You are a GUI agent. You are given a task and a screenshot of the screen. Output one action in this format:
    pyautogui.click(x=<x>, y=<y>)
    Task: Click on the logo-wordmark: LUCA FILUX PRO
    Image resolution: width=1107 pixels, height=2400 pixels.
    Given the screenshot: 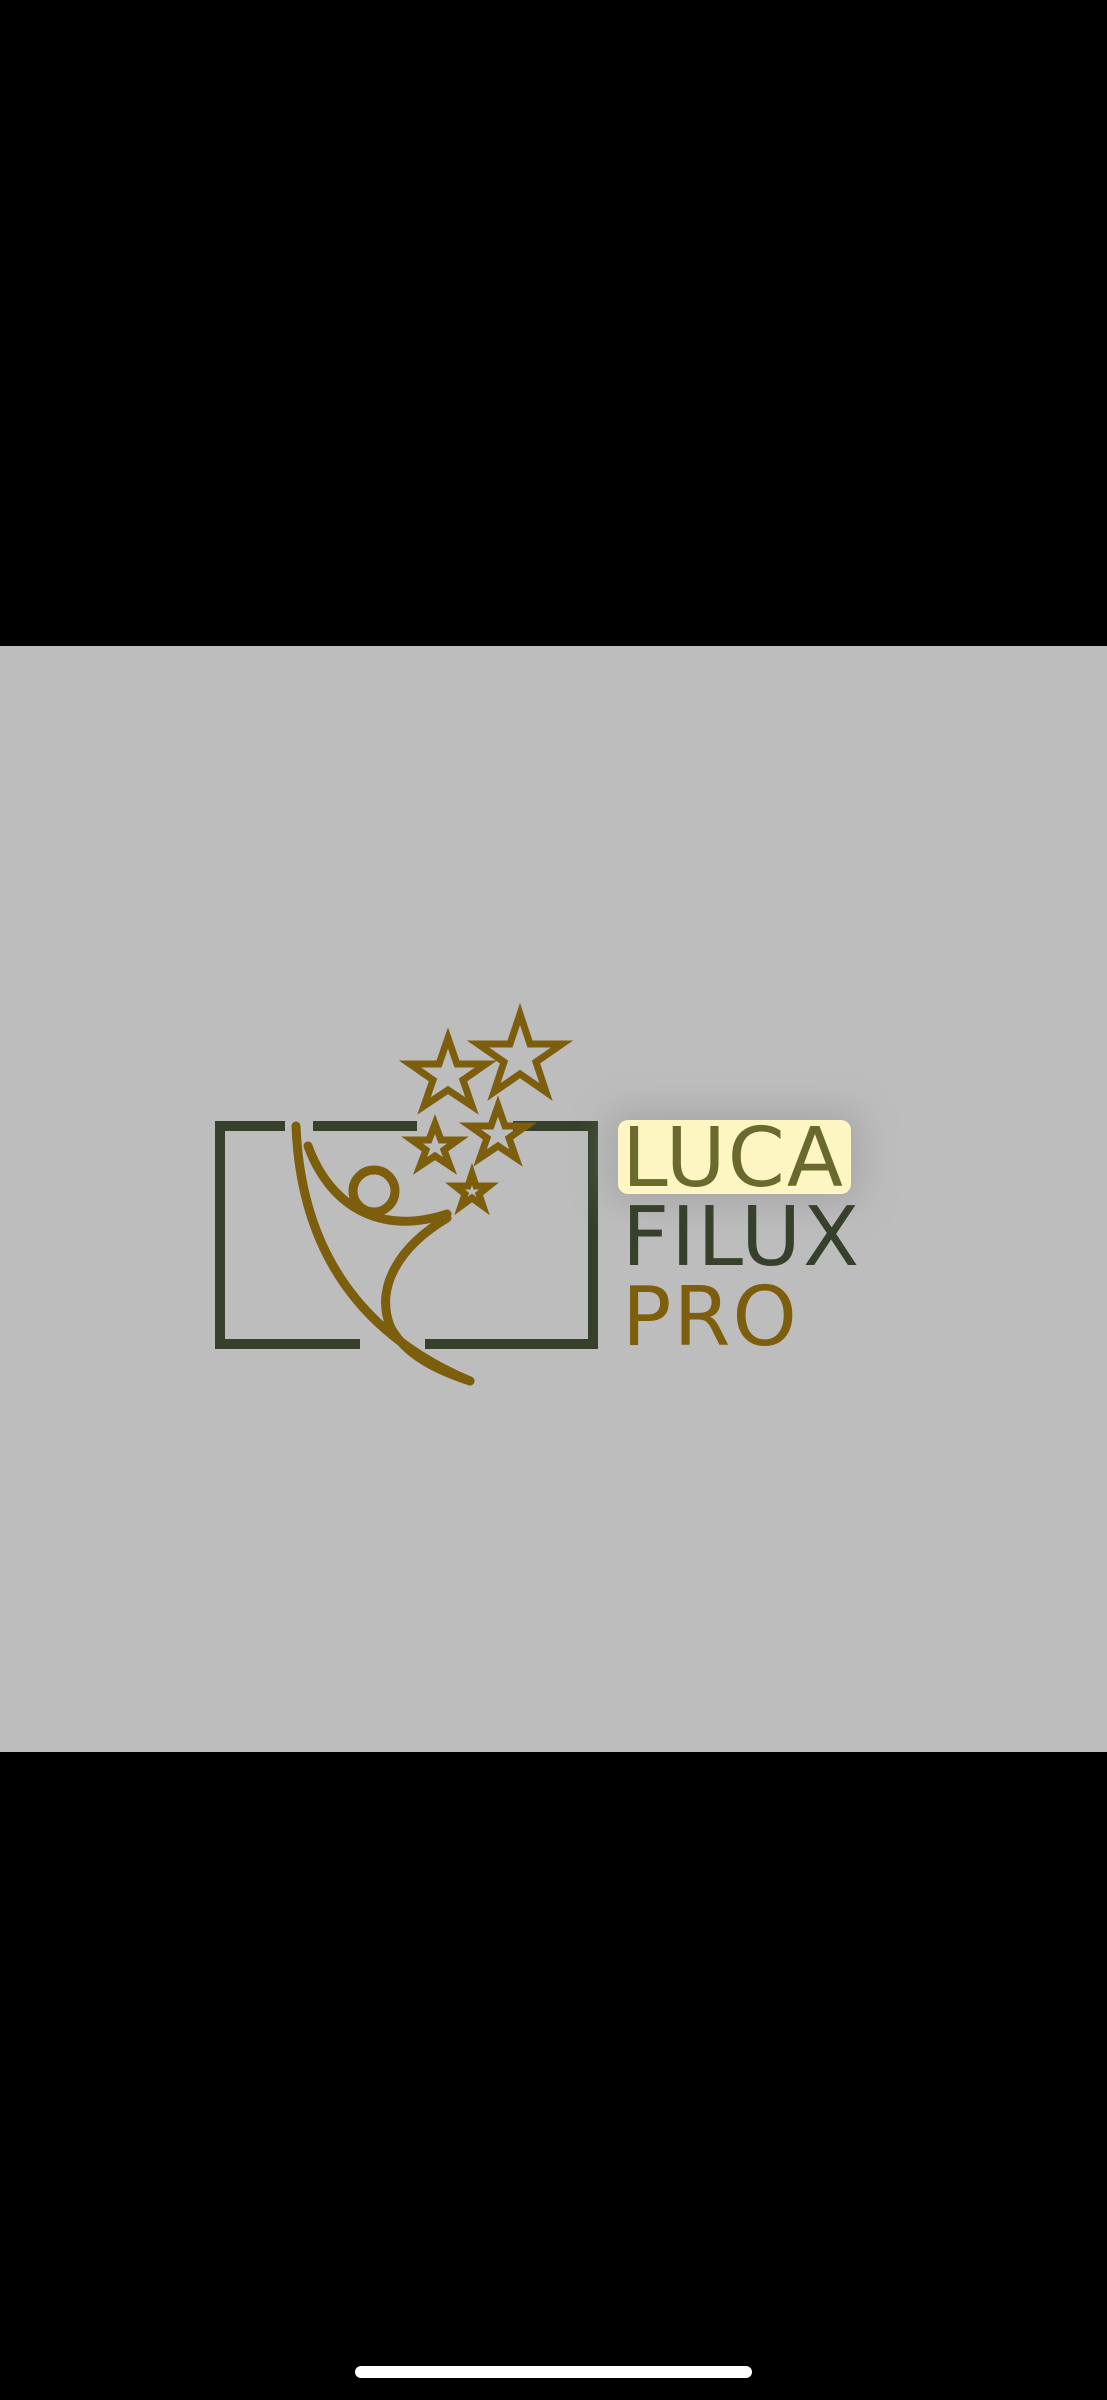 What is the action you would take?
    pyautogui.click(x=770, y=1239)
    